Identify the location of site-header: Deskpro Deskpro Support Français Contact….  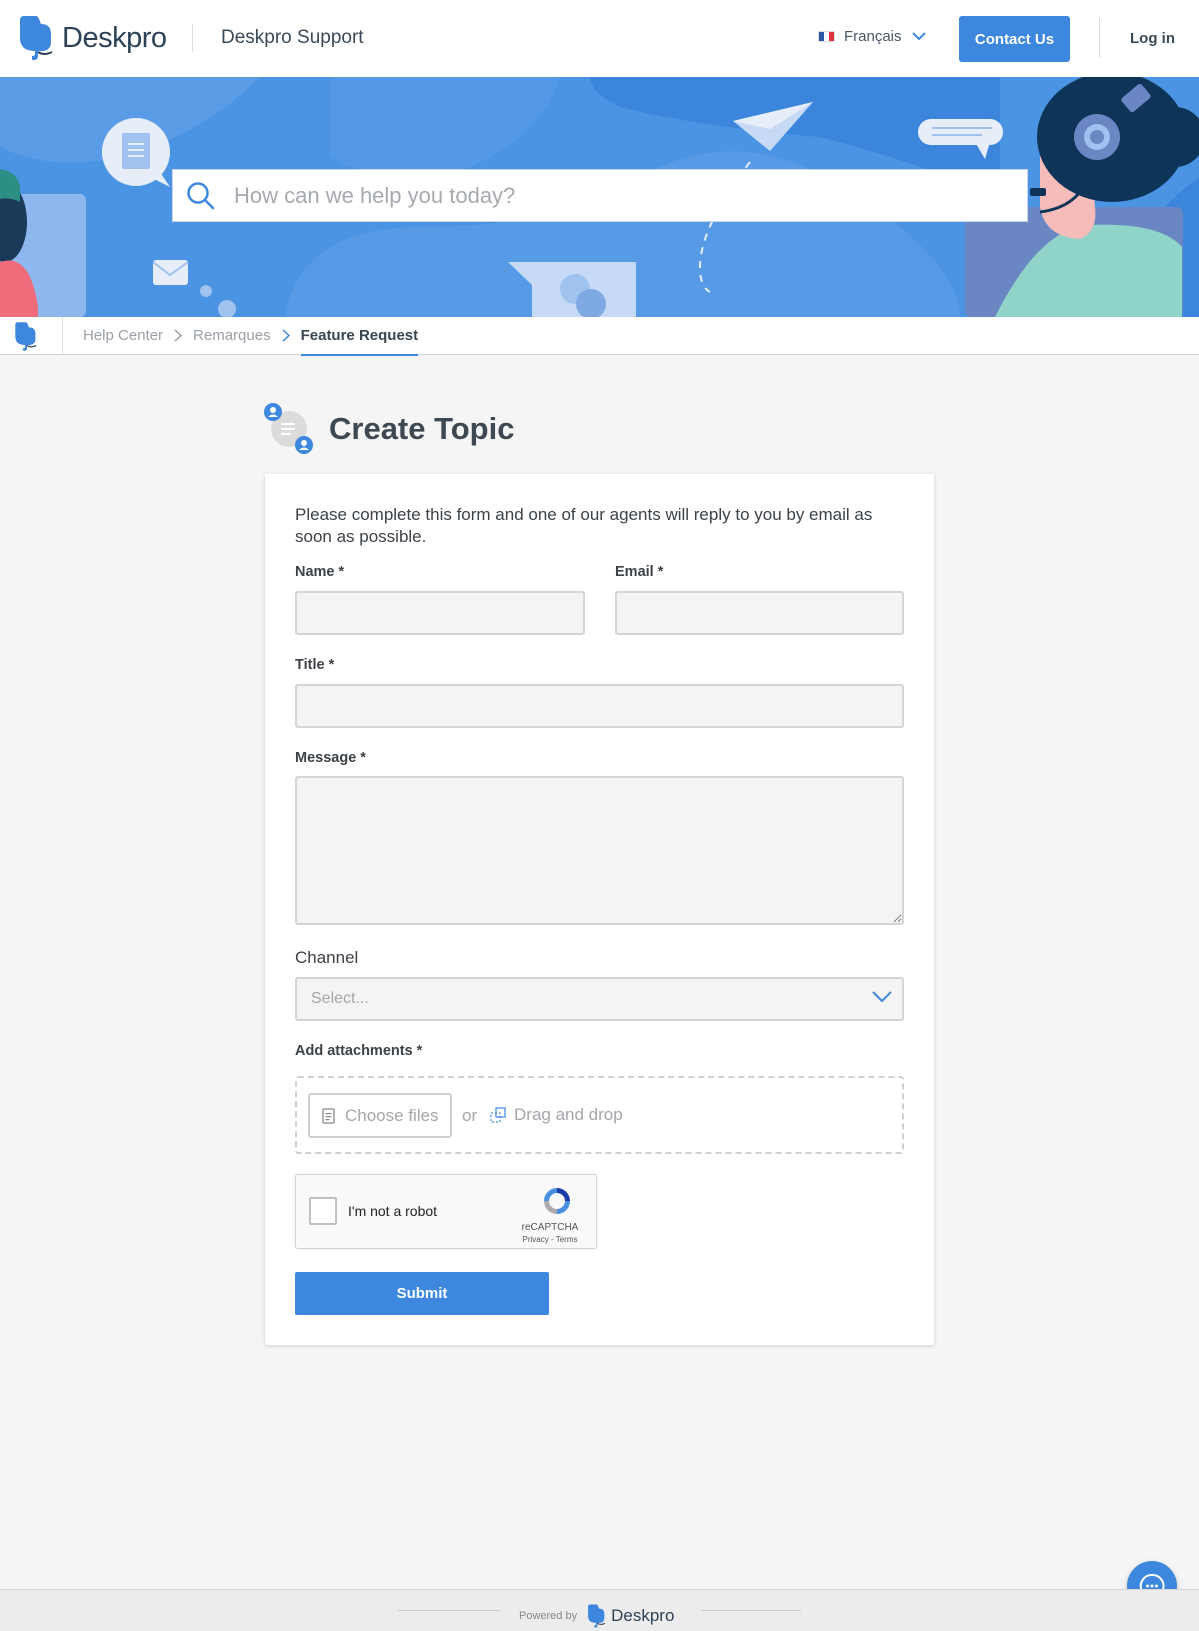
(599, 38).